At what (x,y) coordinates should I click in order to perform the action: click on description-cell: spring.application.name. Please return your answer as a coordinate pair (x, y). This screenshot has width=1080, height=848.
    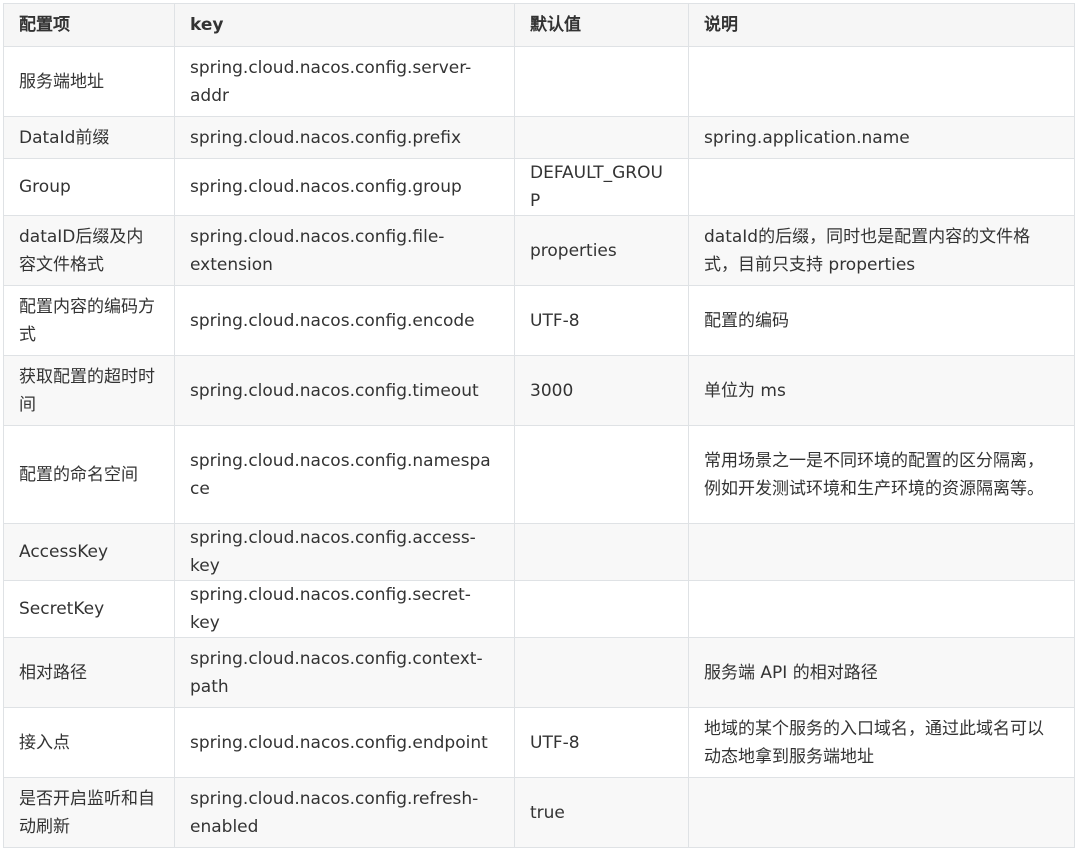
    Looking at the image, I should click on (881, 137).